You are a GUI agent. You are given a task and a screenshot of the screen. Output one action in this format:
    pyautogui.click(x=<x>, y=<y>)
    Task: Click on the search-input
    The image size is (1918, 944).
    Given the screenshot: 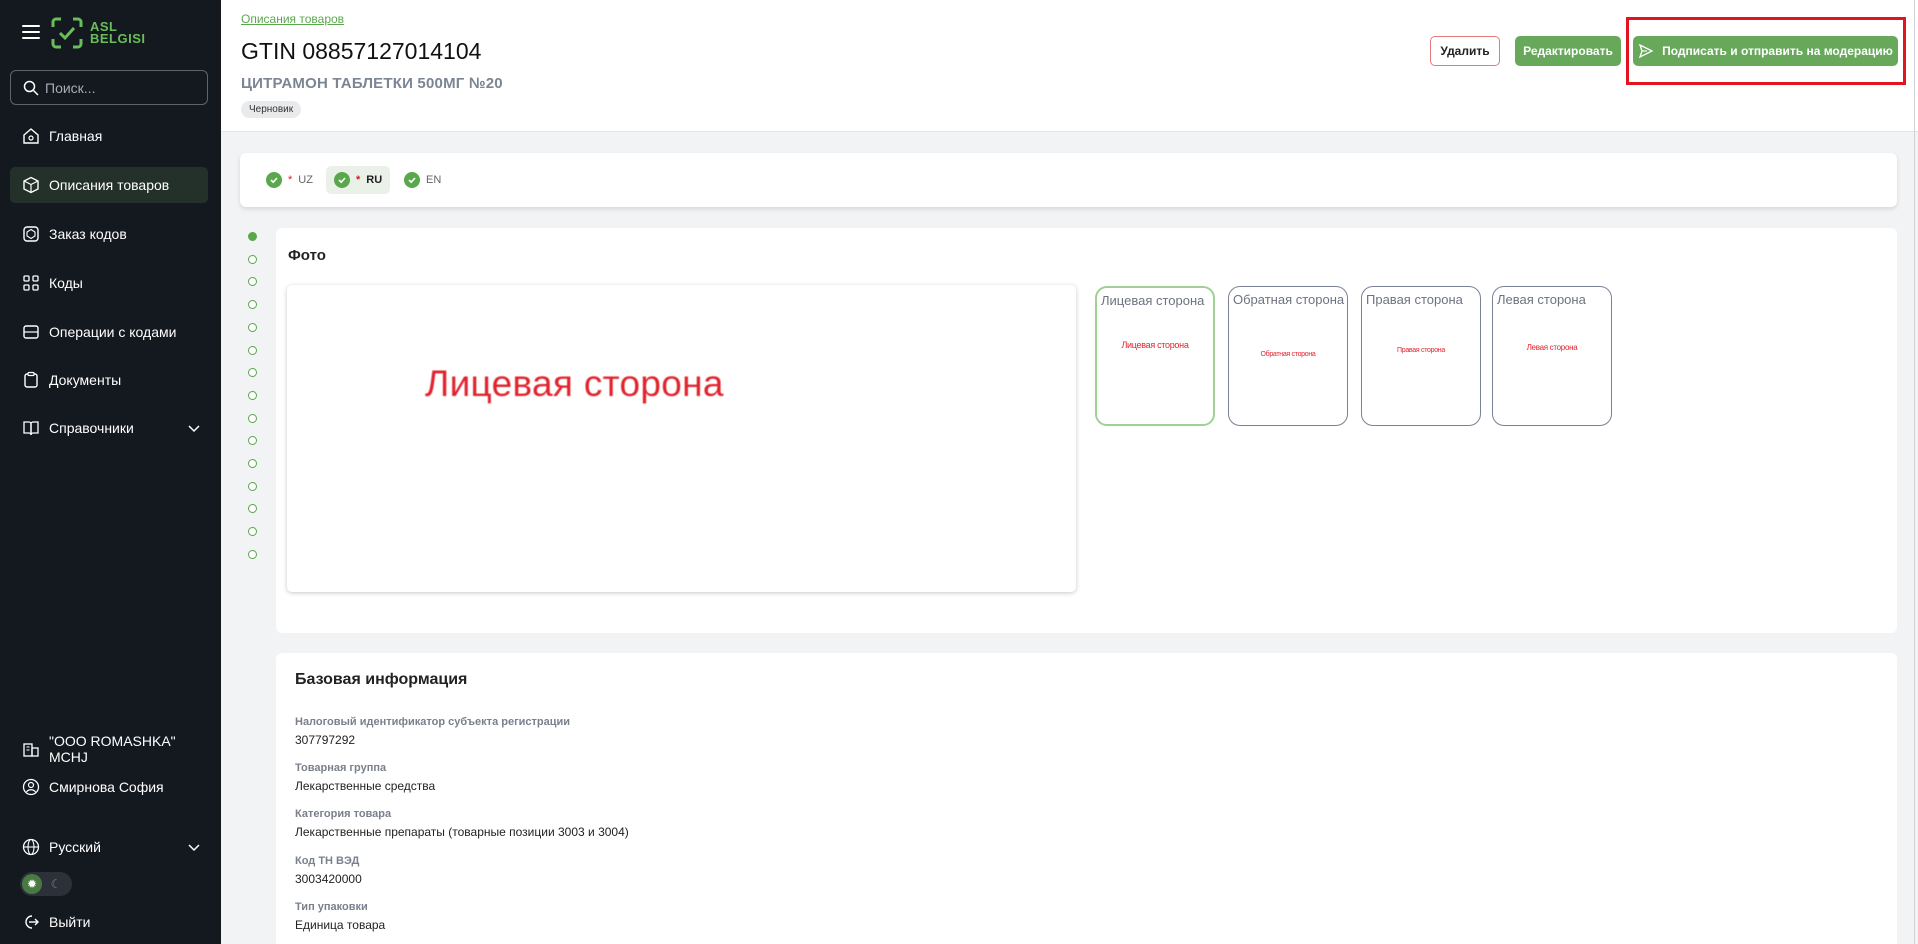 What is the action you would take?
    pyautogui.click(x=120, y=87)
    